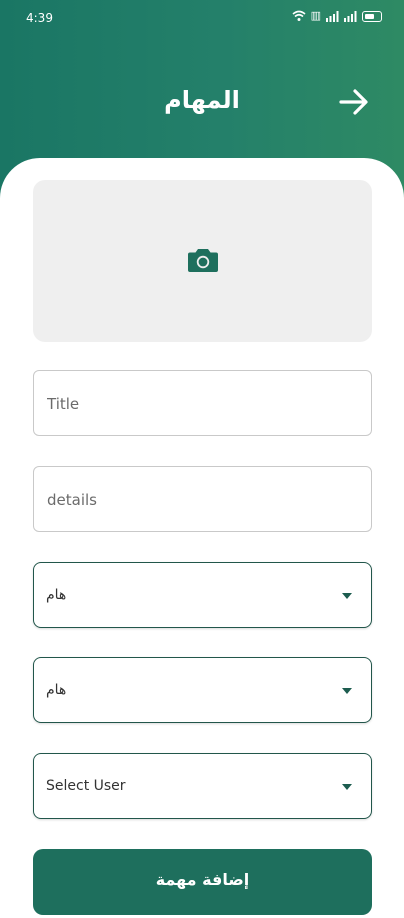 The image size is (404, 918). I want to click on status-bar: 4:39 ▥, so click(202, 17).